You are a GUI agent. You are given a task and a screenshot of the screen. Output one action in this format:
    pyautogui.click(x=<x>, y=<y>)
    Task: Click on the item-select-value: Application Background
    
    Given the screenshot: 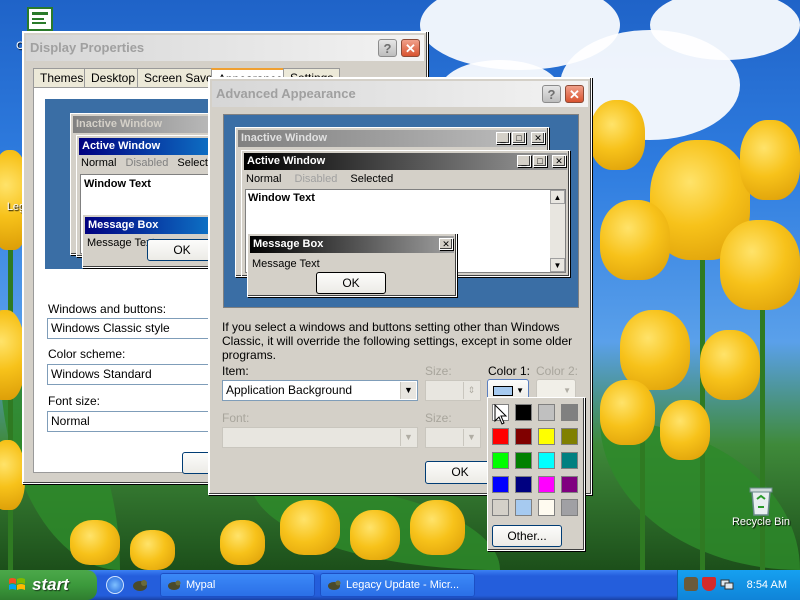 What is the action you would take?
    pyautogui.click(x=289, y=390)
    